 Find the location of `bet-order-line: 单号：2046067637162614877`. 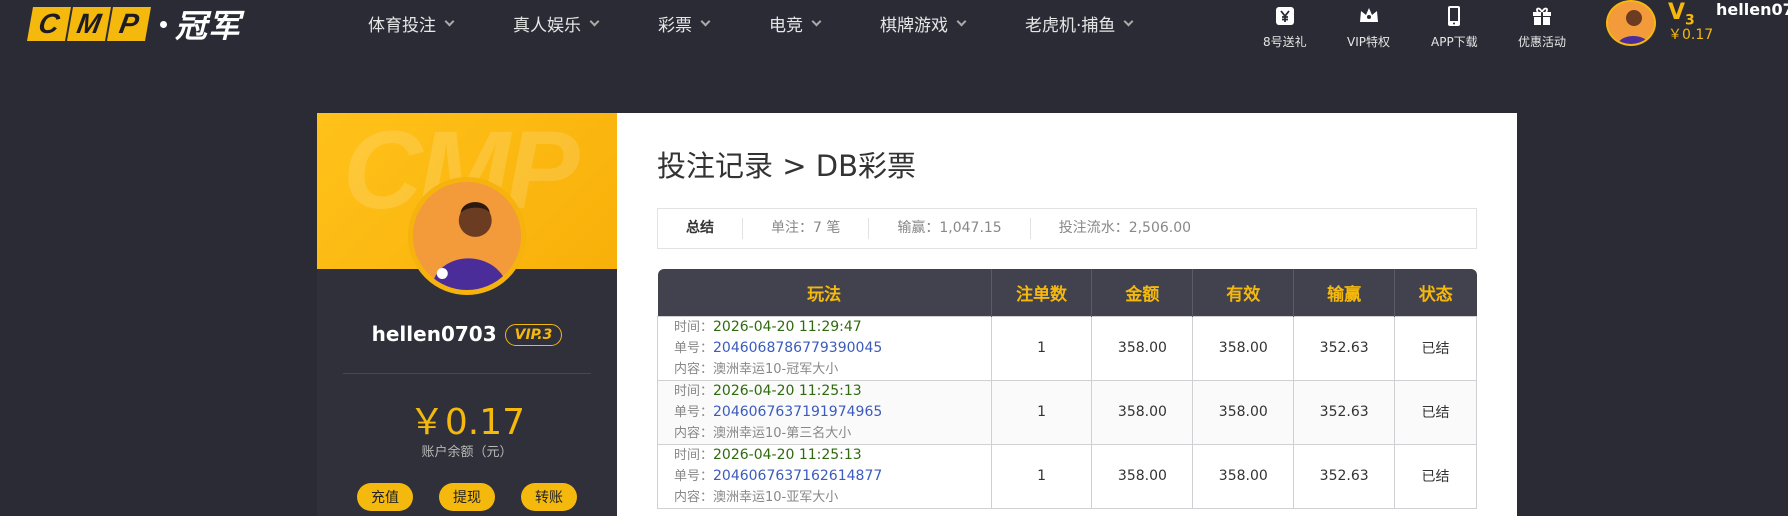

bet-order-line: 单号：2046067637162614877 is located at coordinates (832, 476).